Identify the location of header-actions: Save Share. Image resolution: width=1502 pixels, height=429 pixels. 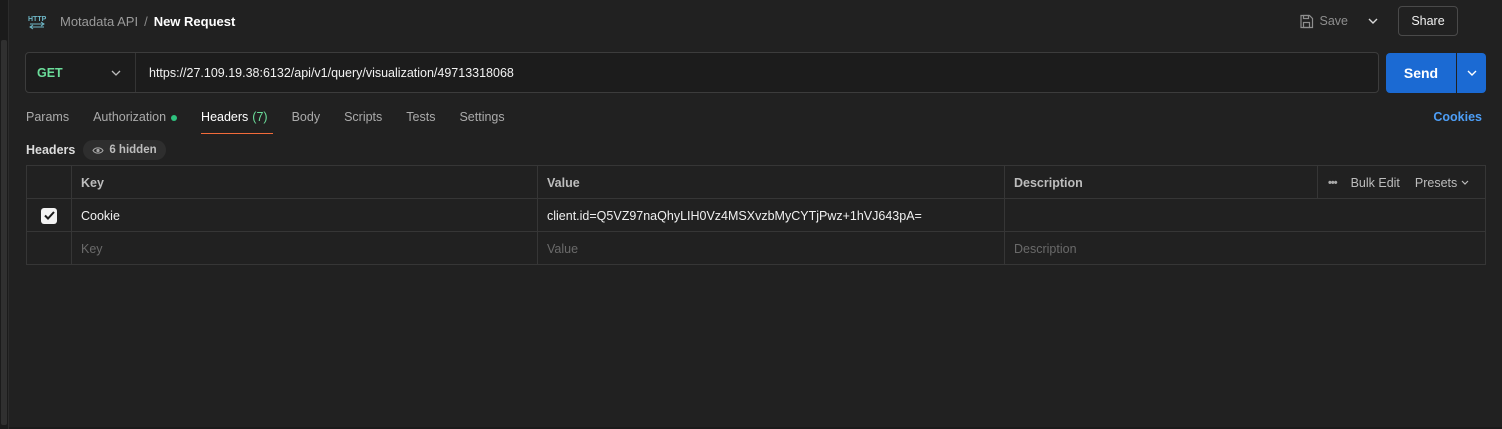
(1378, 21).